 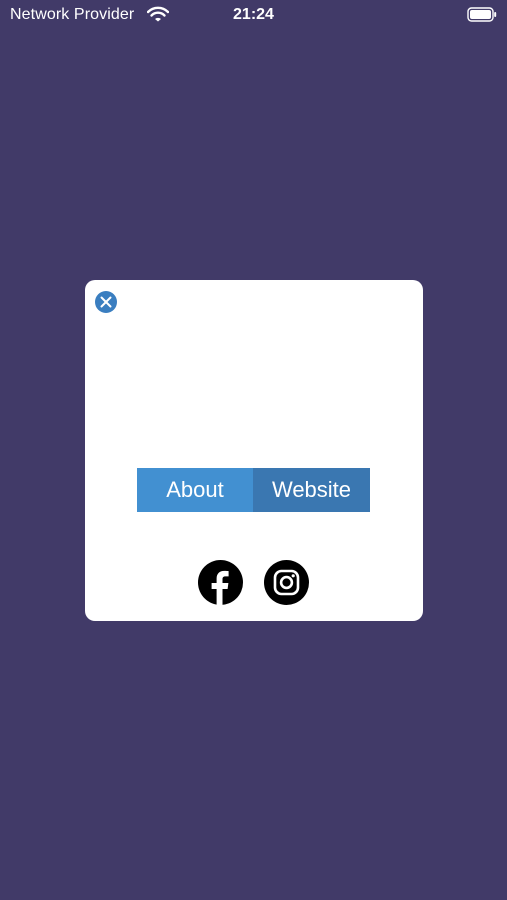 I want to click on close-icon, so click(x=106, y=302).